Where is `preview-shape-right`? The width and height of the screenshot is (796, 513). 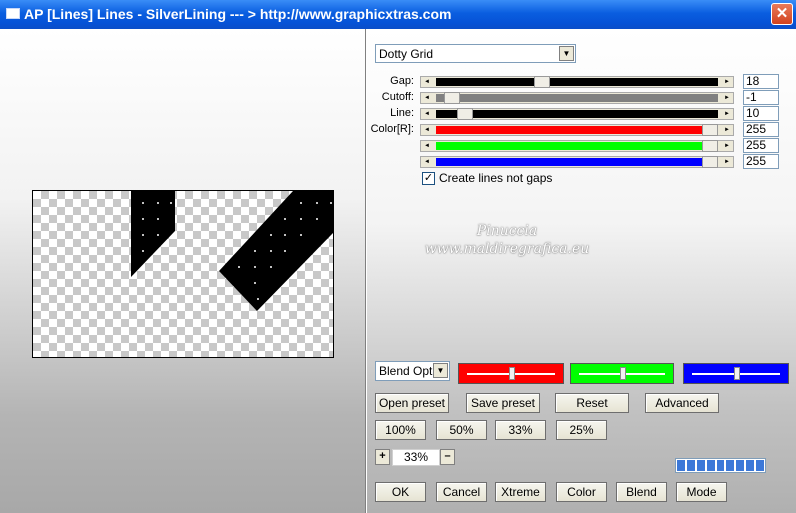
preview-shape-right is located at coordinates (276, 251).